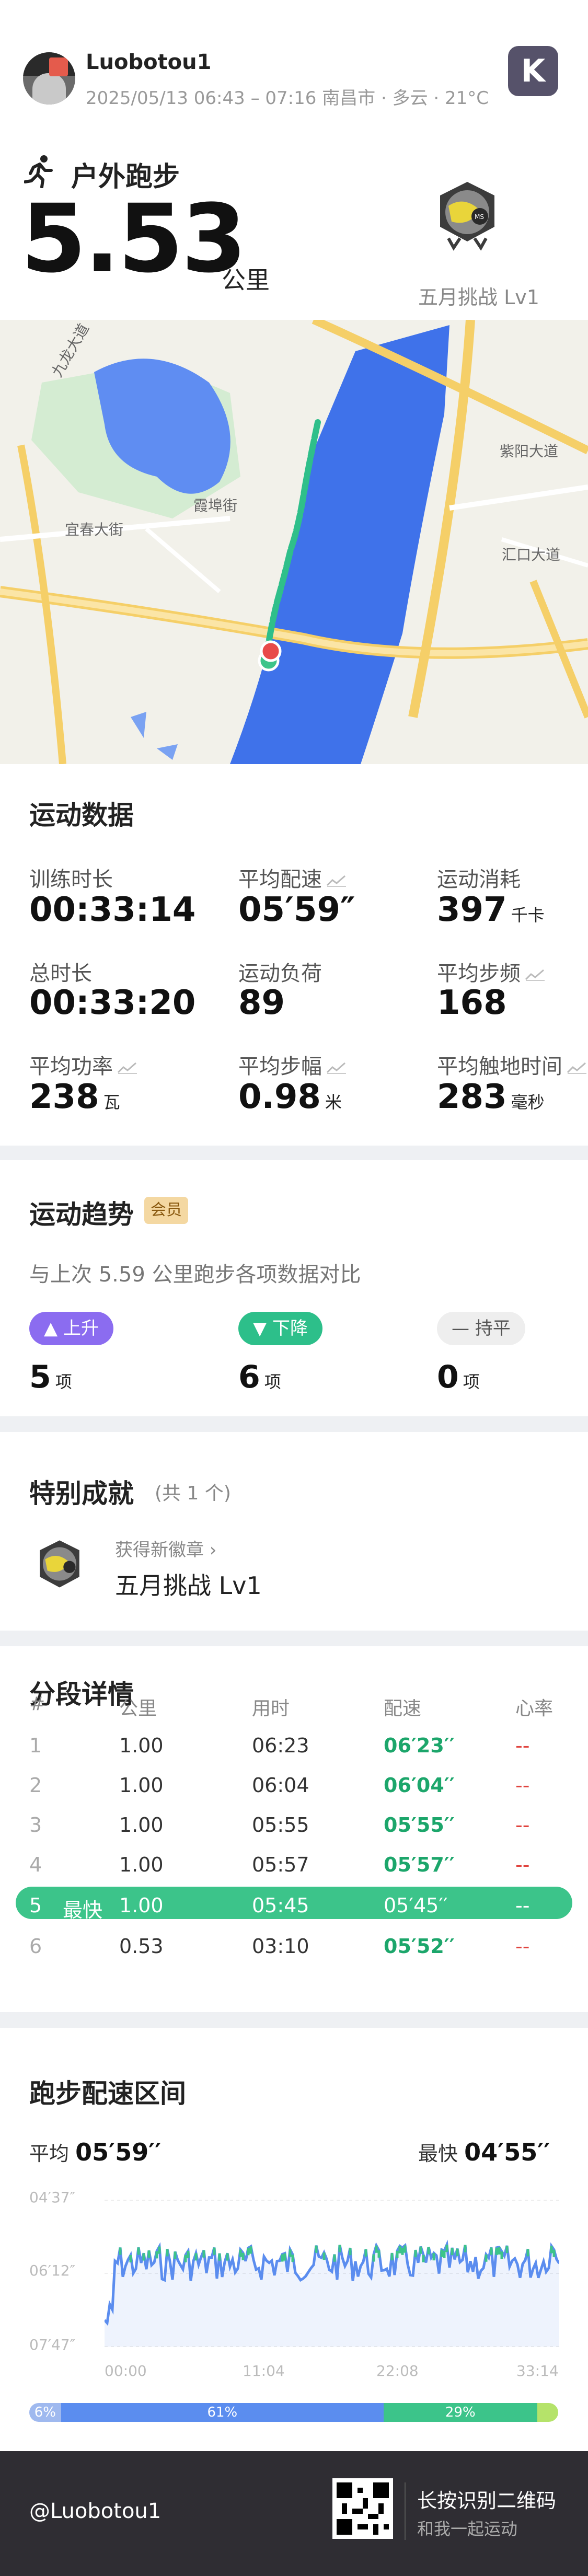 This screenshot has width=588, height=2576. I want to click on stat-value-cadence: 168, so click(472, 1003).